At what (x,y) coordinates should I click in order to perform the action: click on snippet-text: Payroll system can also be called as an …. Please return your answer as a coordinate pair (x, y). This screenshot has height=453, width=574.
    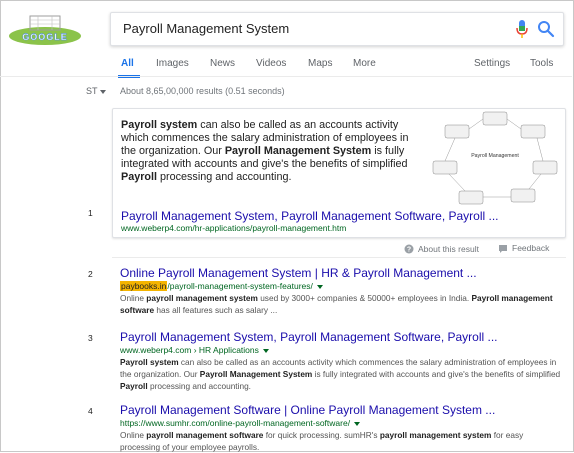
    Looking at the image, I should click on (271, 151).